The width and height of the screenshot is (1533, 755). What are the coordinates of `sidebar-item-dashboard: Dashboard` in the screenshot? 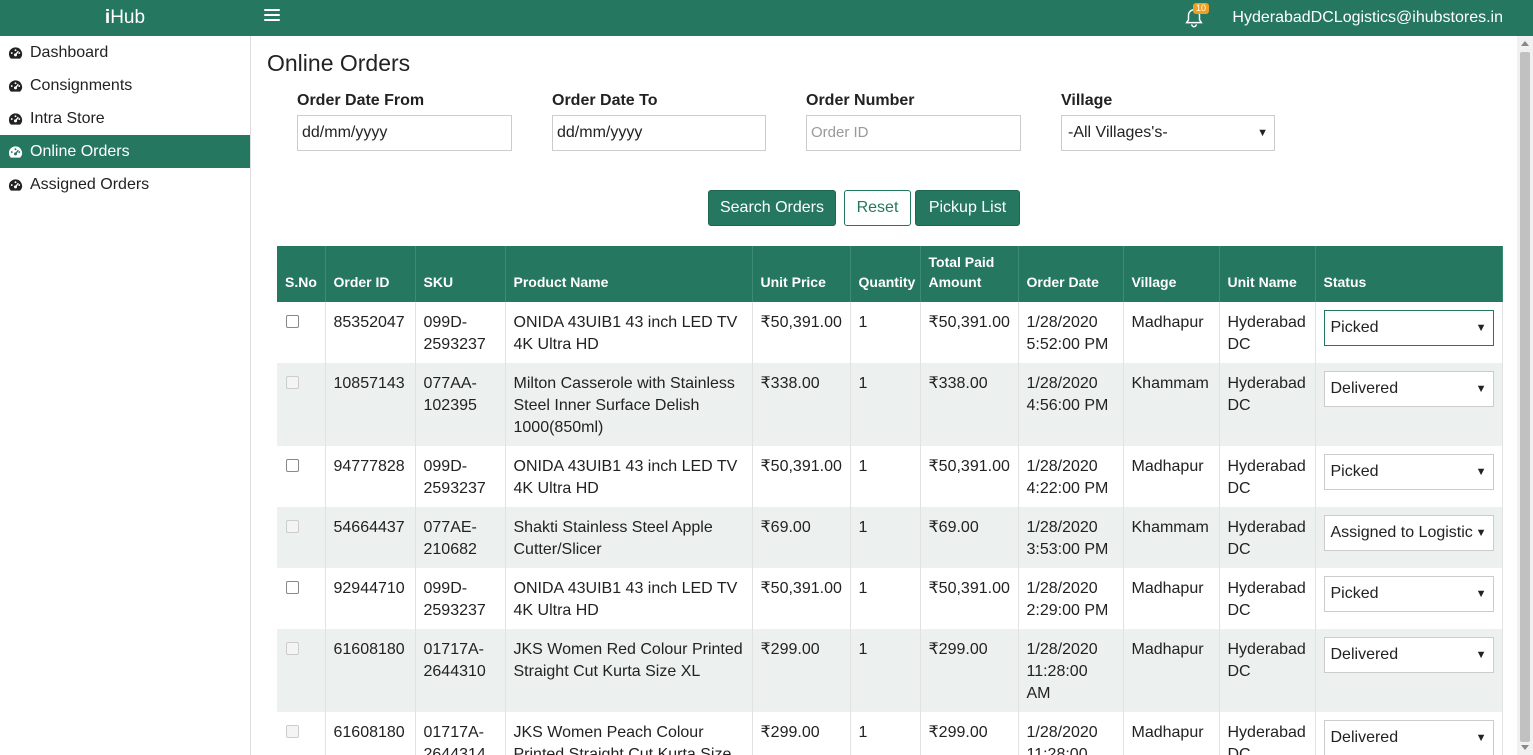 It's located at (125, 52).